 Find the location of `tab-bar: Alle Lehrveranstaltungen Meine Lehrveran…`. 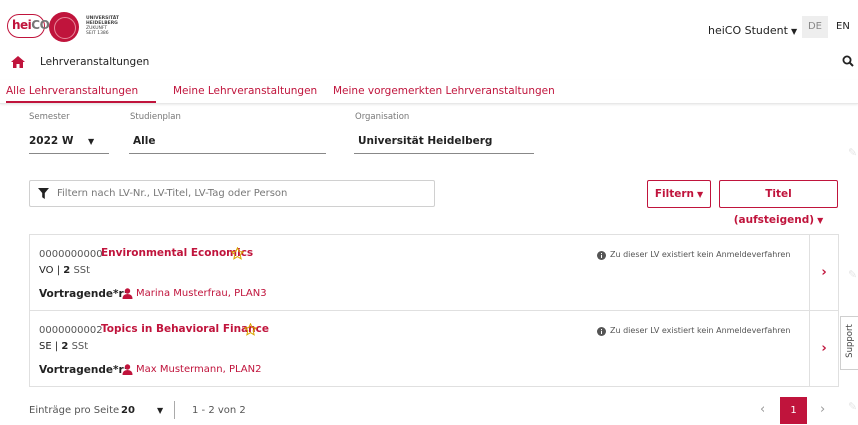

tab-bar: Alle Lehrveranstaltungen Meine Lehrveran… is located at coordinates (429, 92).